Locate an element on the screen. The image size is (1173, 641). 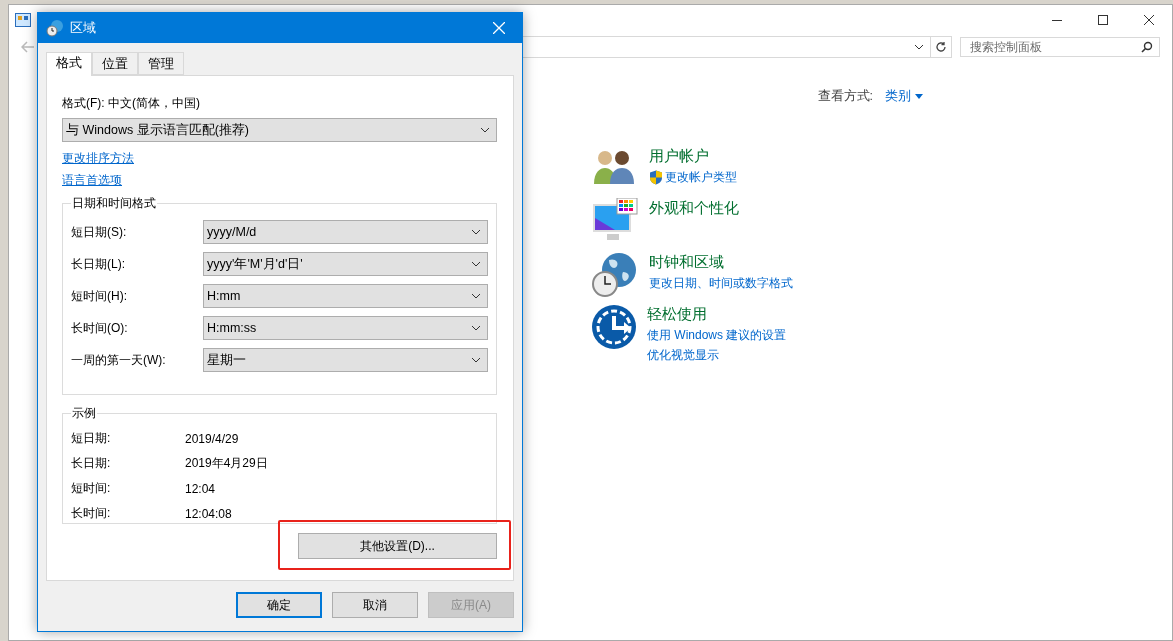
category-link: 用户帐户 is located at coordinates (693, 156).